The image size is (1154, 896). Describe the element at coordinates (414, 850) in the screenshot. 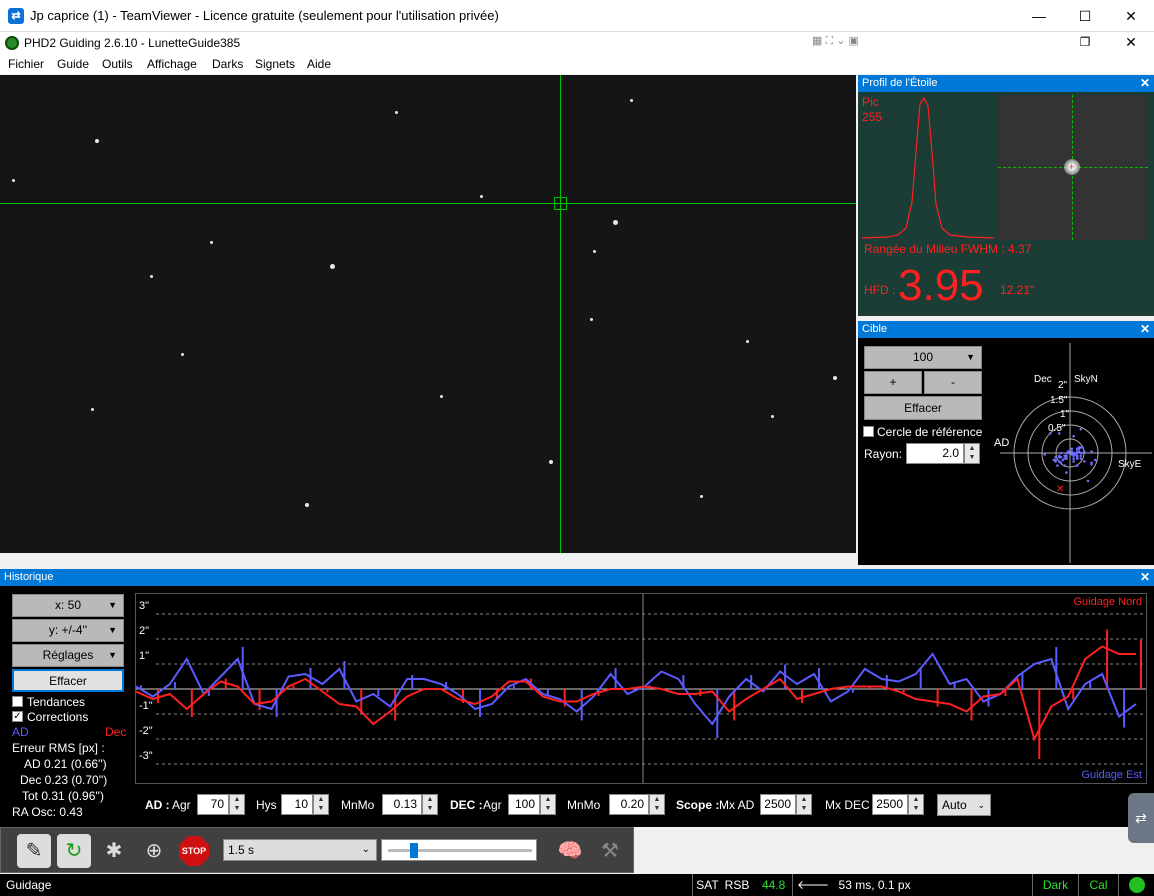

I see `slider-thumb` at that location.